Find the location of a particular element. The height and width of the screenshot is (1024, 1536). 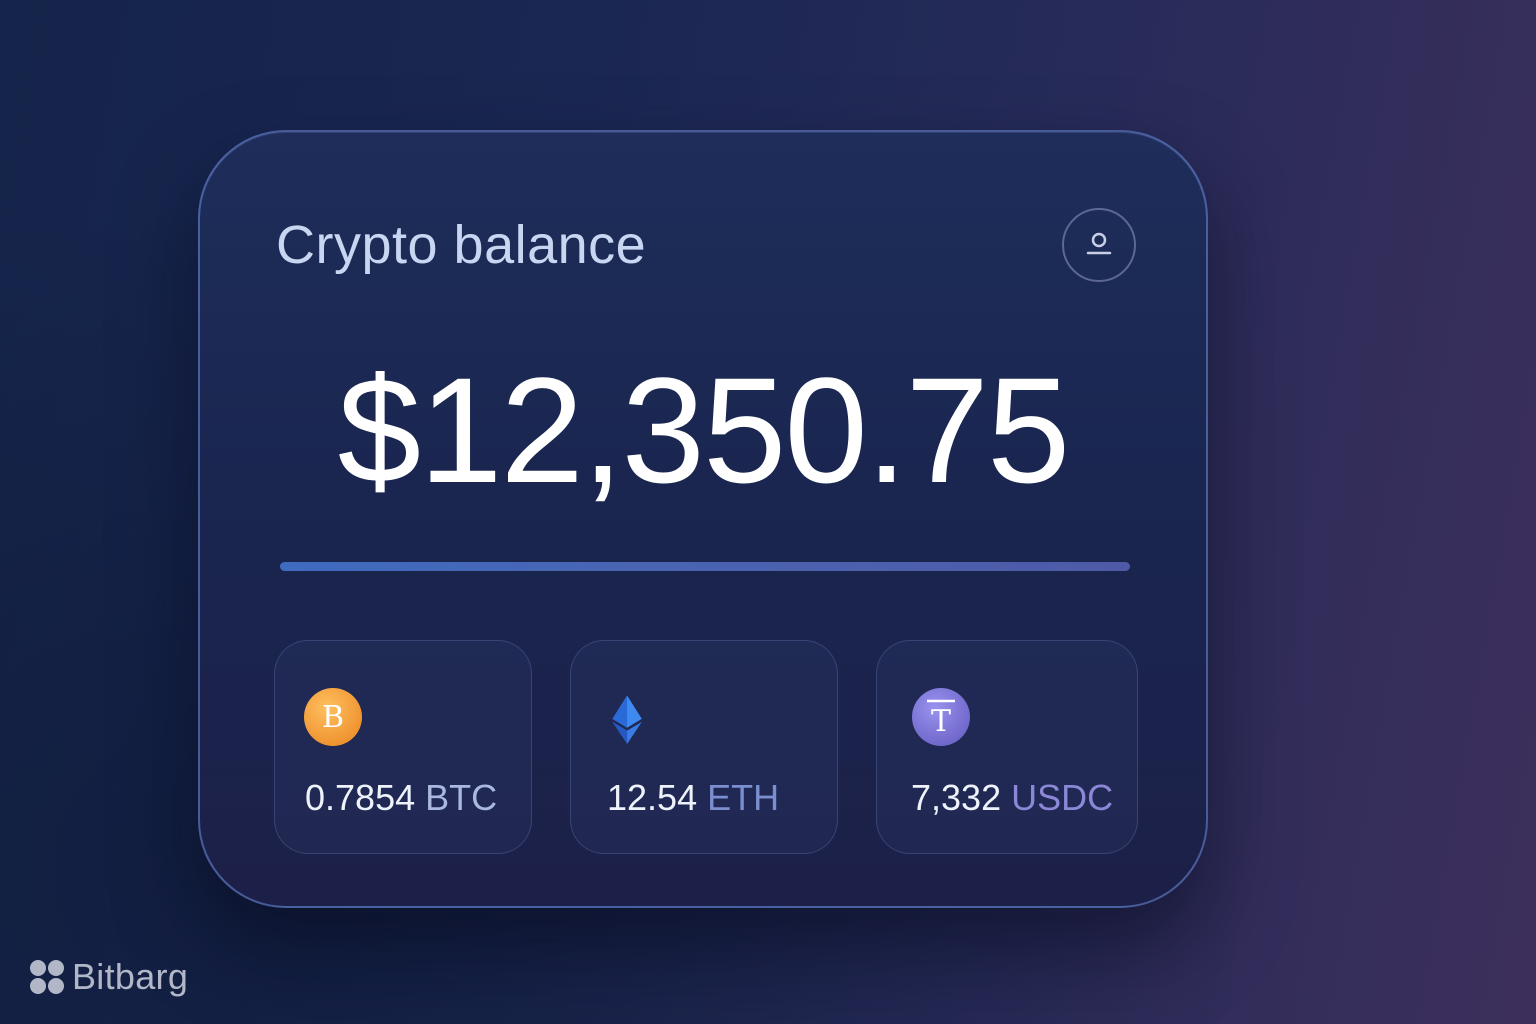

eth-amount-value: 12.54 is located at coordinates (652, 797).